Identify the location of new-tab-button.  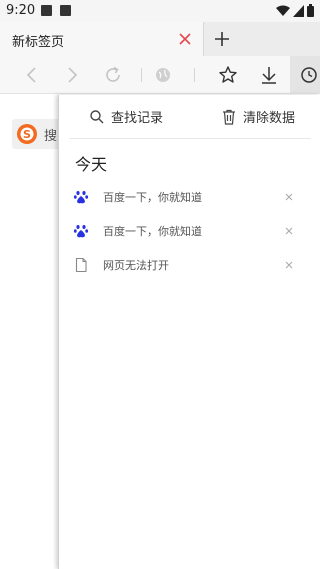
(222, 39).